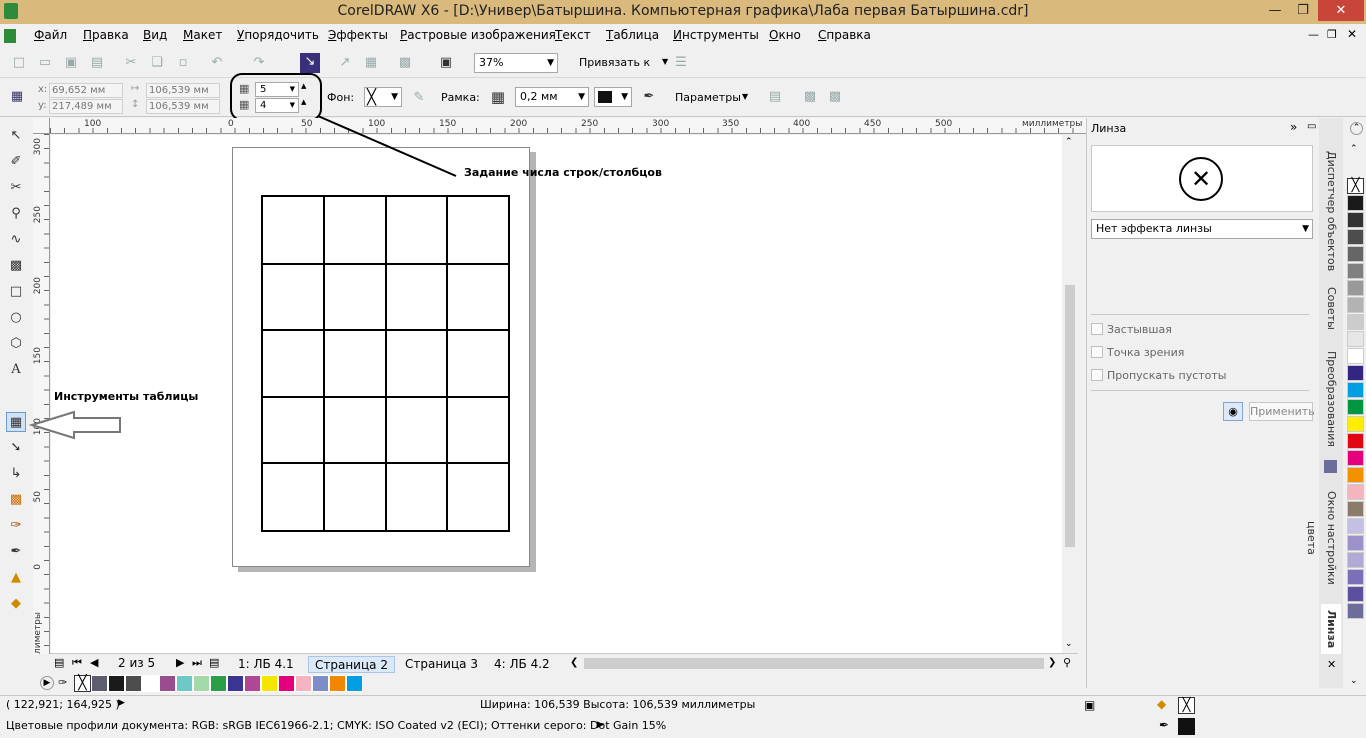 The height and width of the screenshot is (738, 1366). I want to click on tab-lens: Линза, so click(1331, 629).